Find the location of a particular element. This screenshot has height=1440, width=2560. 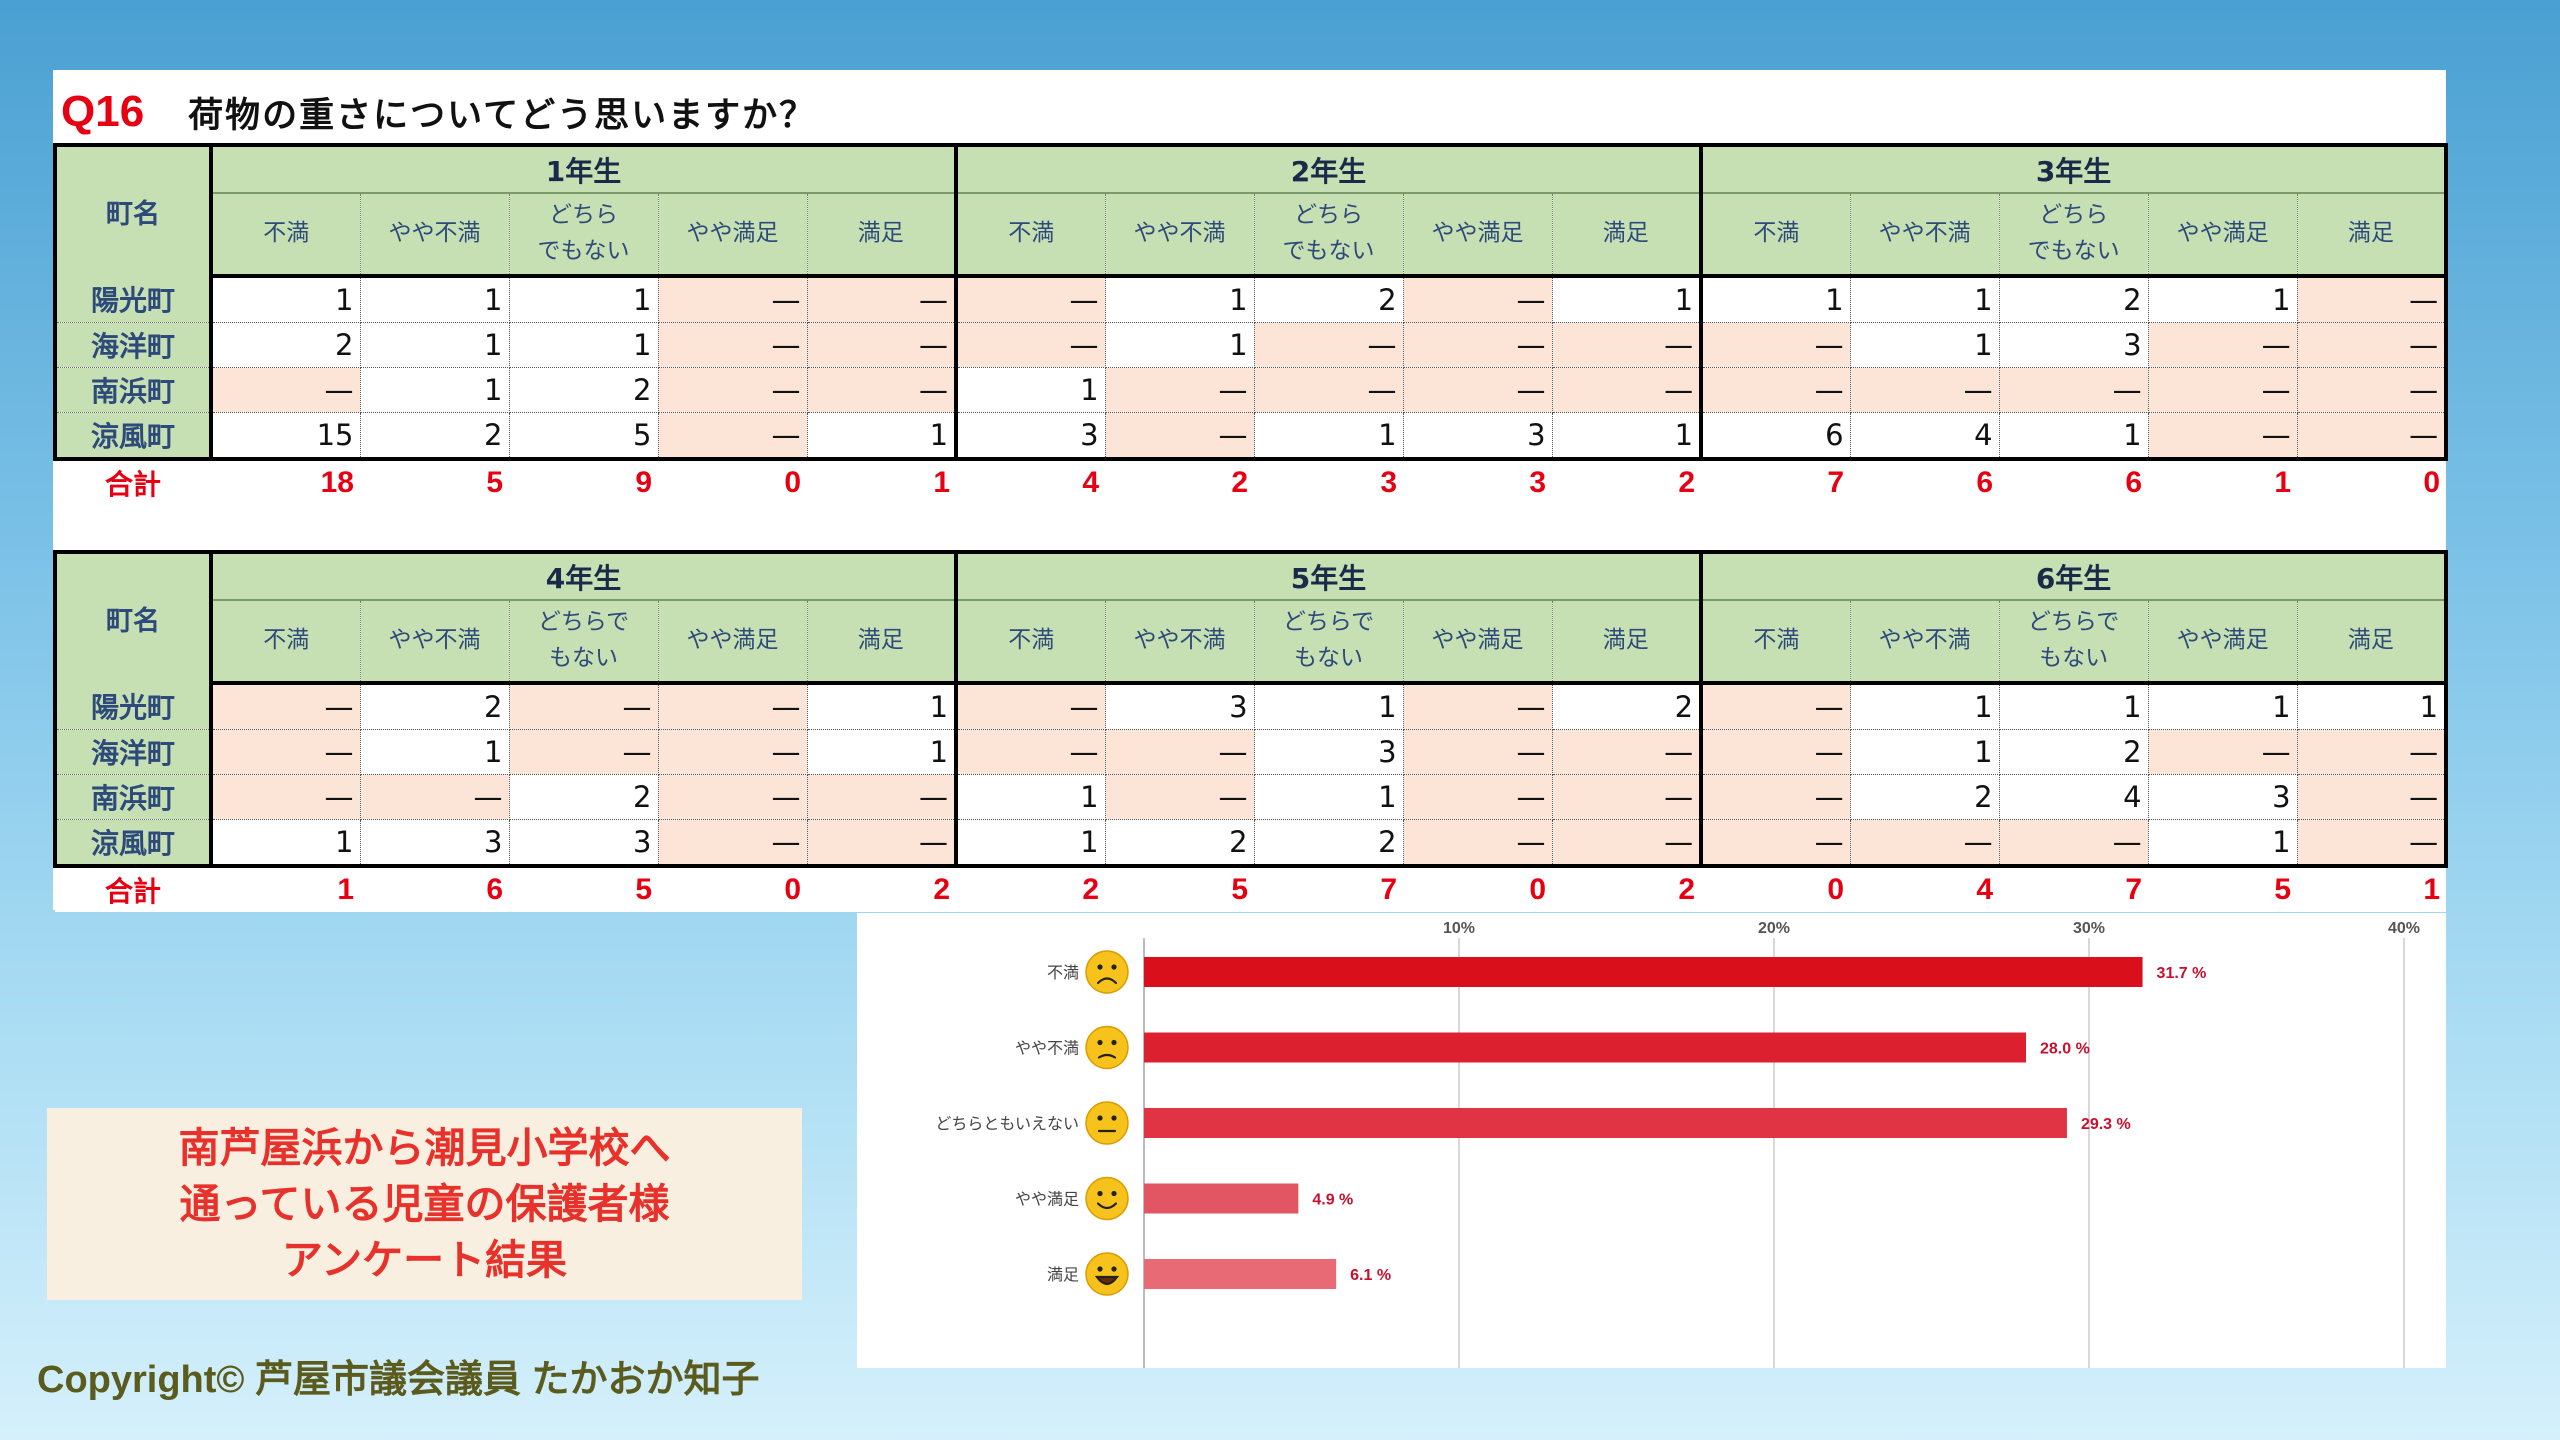

grade-header: 6年生 is located at coordinates (2075, 575).